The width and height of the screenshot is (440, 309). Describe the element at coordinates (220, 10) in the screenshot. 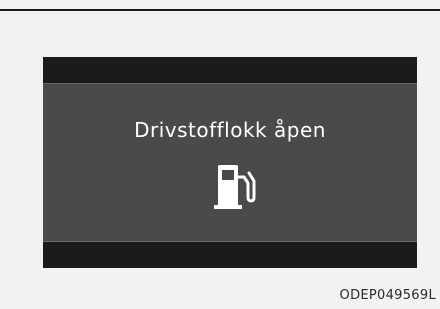

I see `top-divider` at that location.